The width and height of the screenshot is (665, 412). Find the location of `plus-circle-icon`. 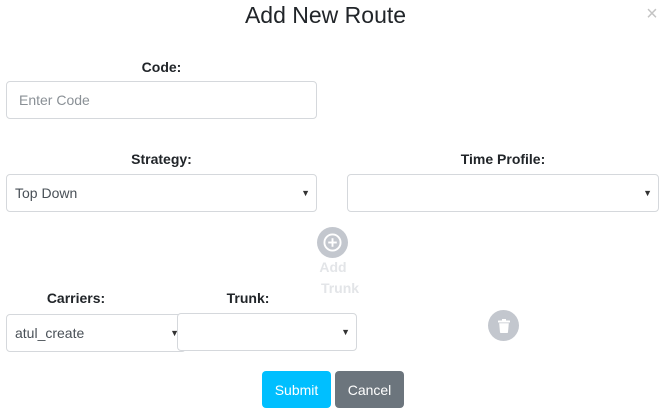

plus-circle-icon is located at coordinates (332, 242).